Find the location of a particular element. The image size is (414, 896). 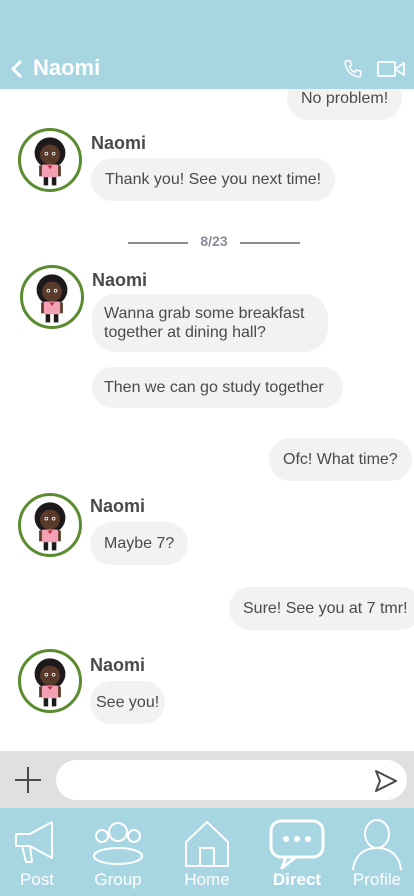

house-icon is located at coordinates (207, 844).